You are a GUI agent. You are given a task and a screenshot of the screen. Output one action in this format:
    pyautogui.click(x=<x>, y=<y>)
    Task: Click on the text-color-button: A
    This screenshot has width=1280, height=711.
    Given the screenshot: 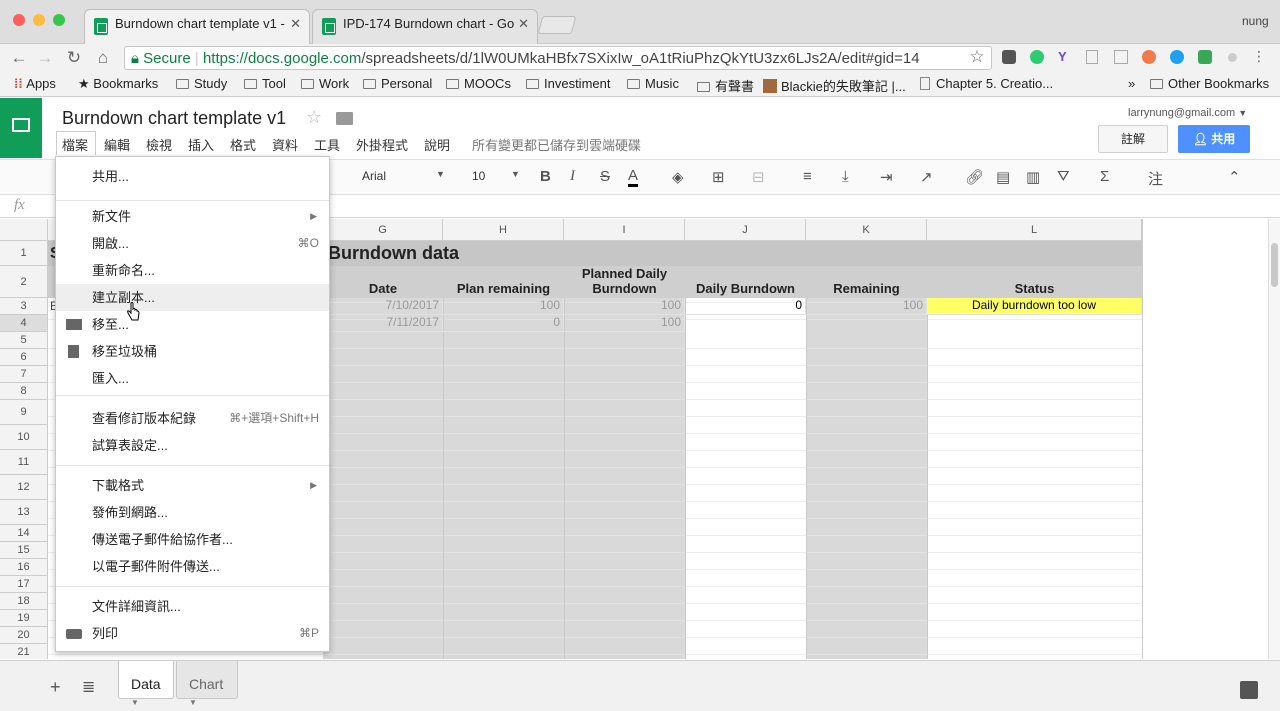 What is the action you would take?
    pyautogui.click(x=633, y=177)
    